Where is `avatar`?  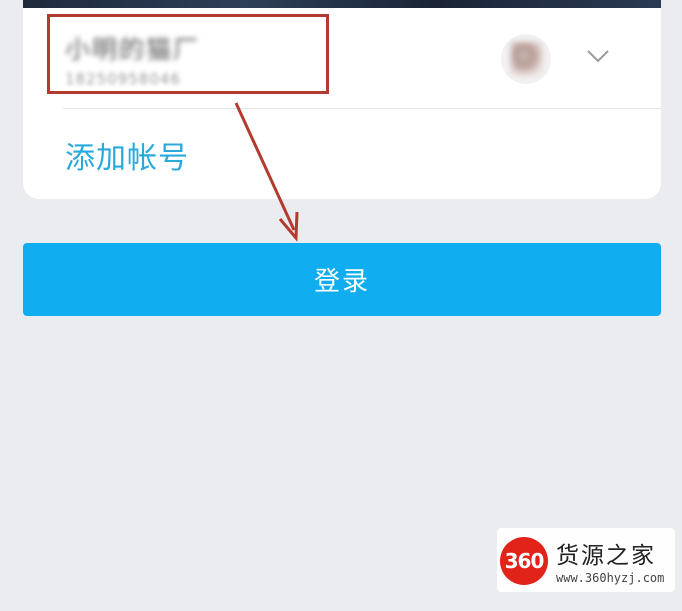
avatar is located at coordinates (526, 59).